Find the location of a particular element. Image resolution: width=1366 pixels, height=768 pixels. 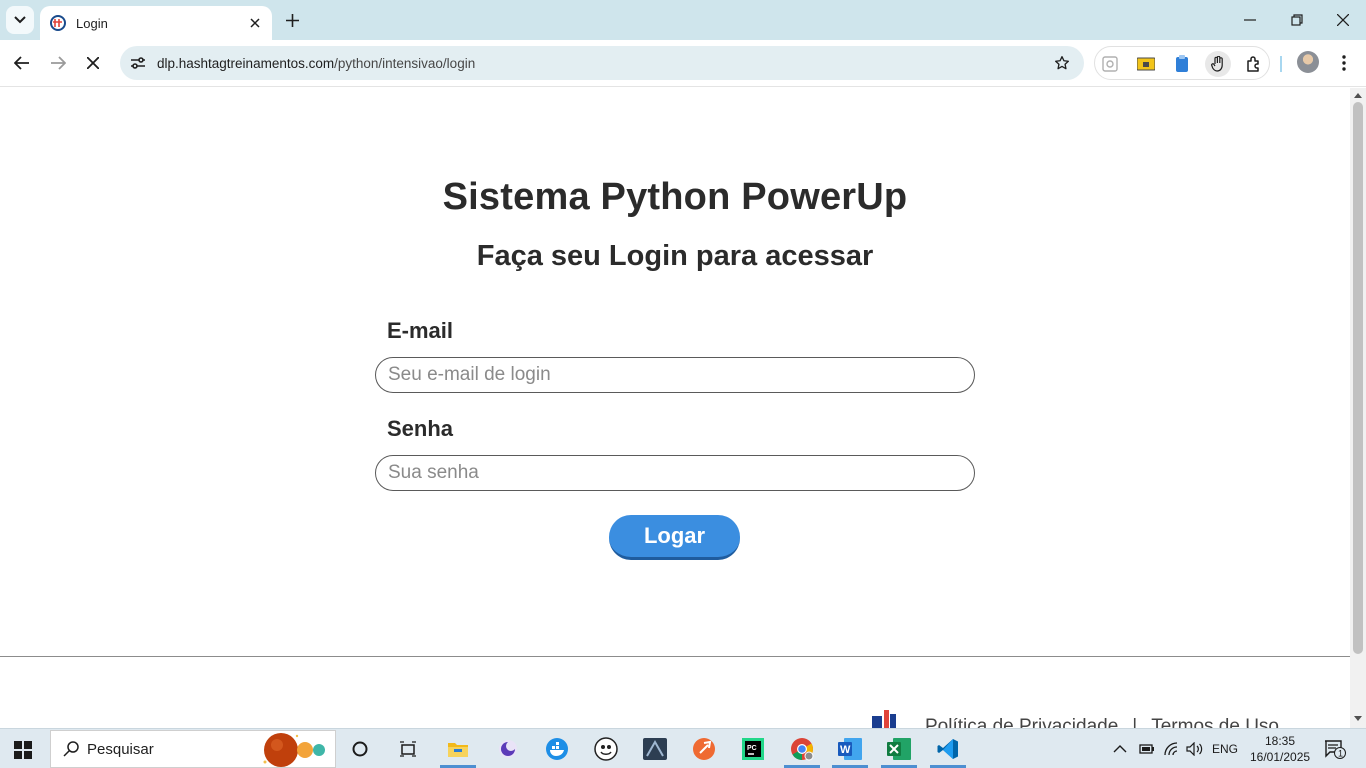

hashtag-favicon-icon is located at coordinates (58, 23).